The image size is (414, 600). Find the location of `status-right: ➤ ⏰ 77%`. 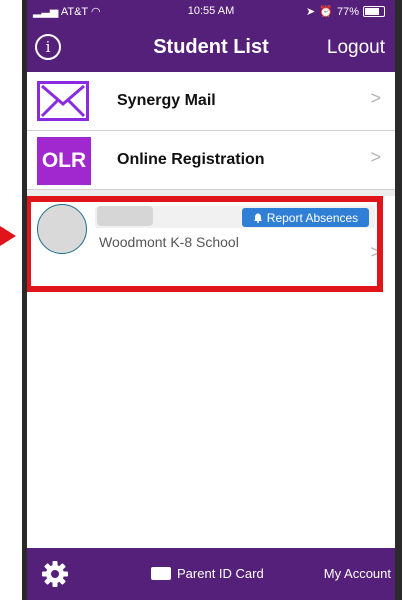

status-right: ➤ ⏰ 77% is located at coordinates (345, 11).